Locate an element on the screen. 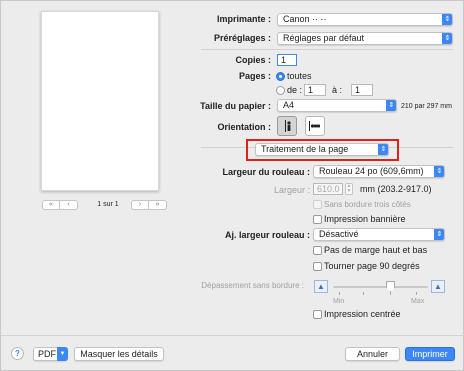 Image resolution: width=464 pixels, height=371 pixels. borderless-three-label: Sans bordure trois côtés is located at coordinates (367, 204).